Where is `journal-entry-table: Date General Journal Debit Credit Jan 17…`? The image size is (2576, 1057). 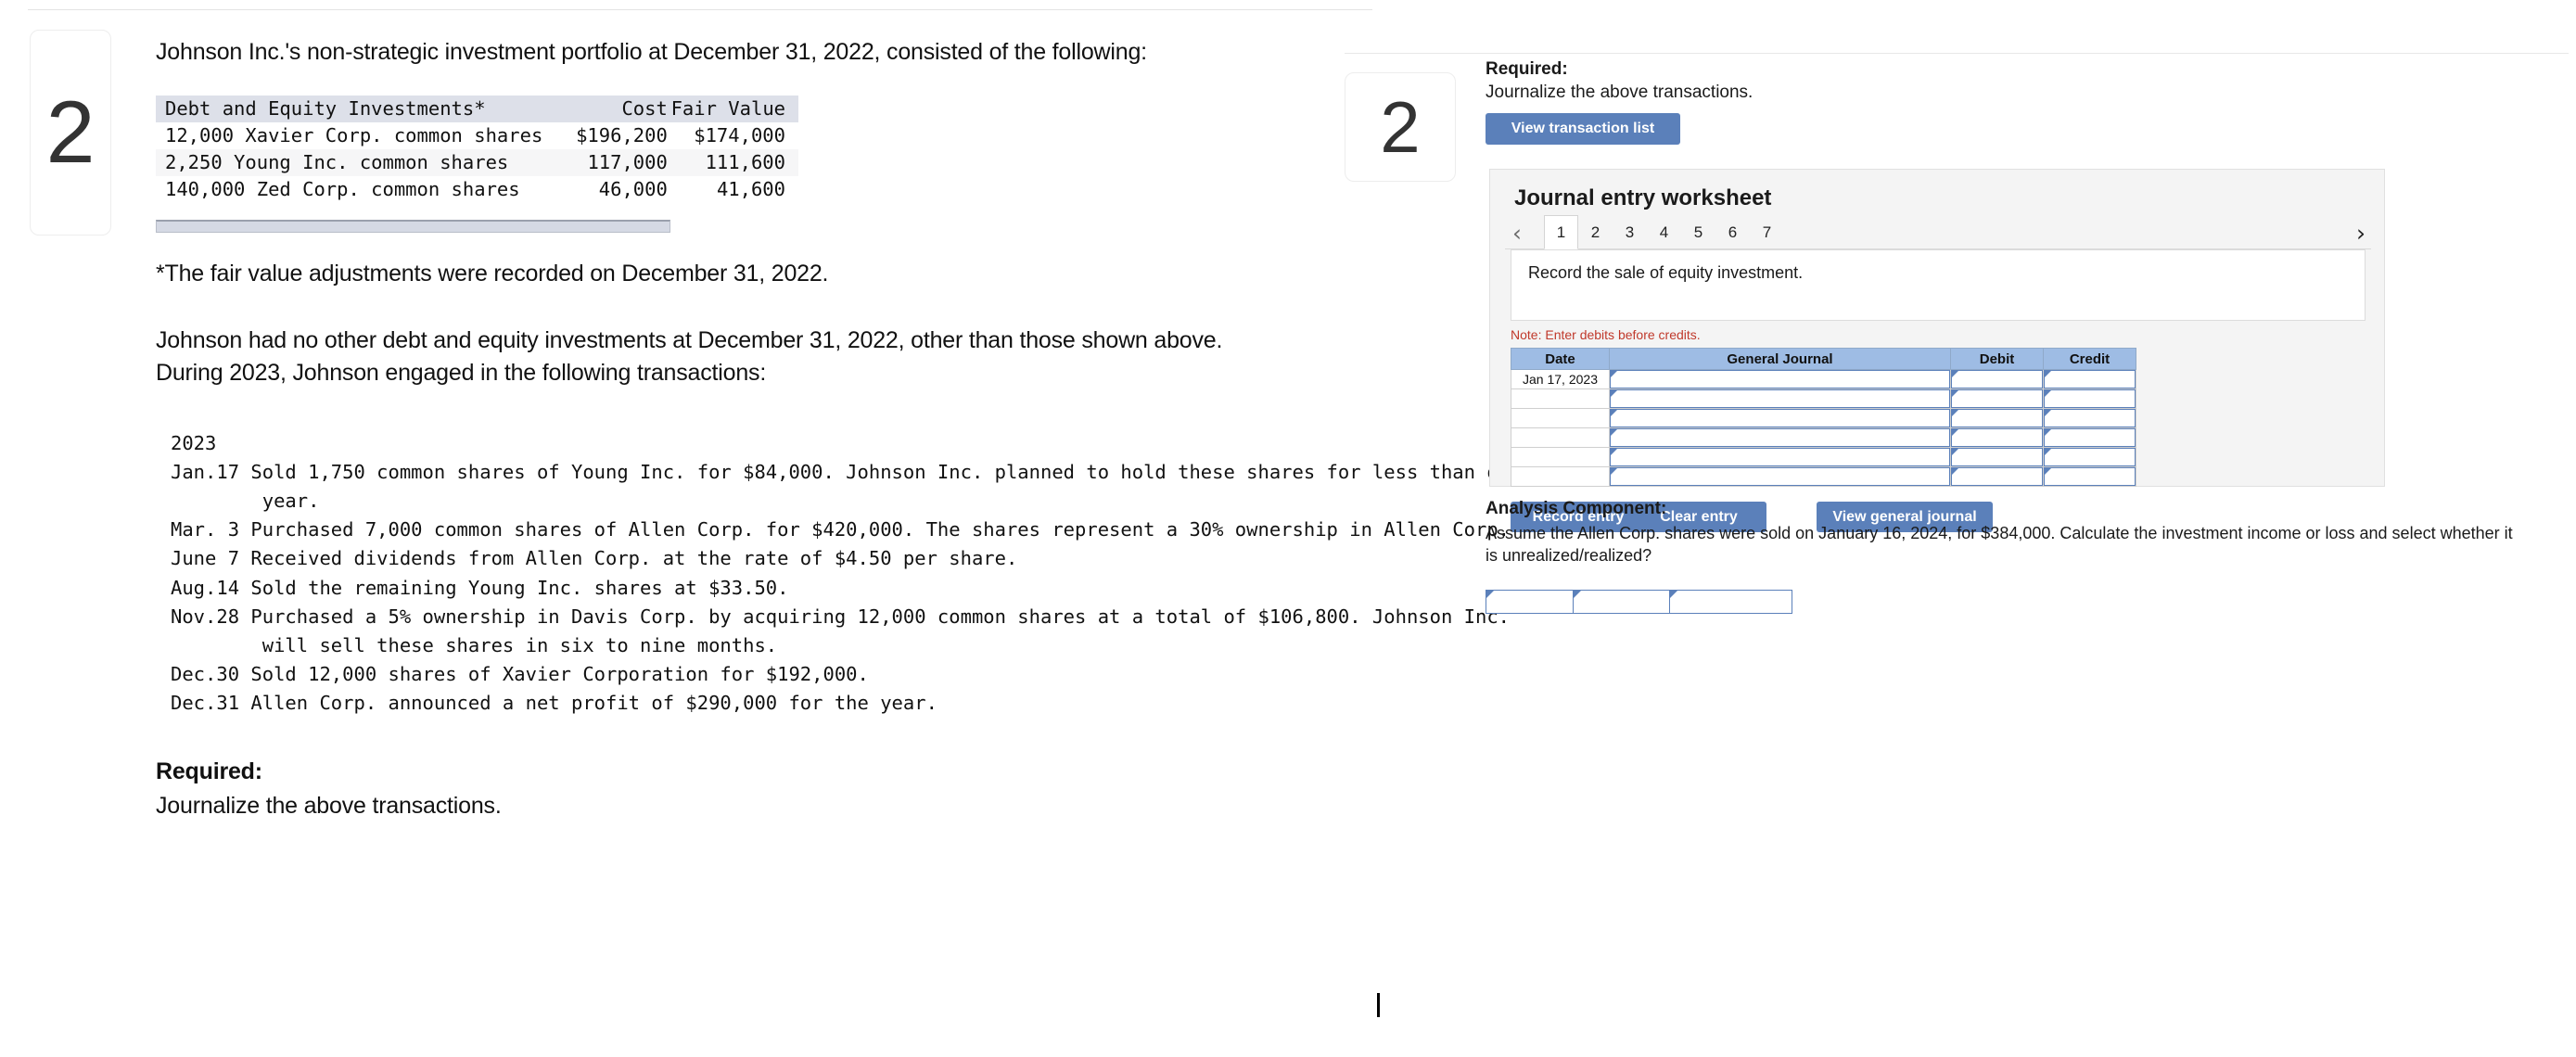 journal-entry-table: Date General Journal Debit Credit Jan 17… is located at coordinates (1823, 417).